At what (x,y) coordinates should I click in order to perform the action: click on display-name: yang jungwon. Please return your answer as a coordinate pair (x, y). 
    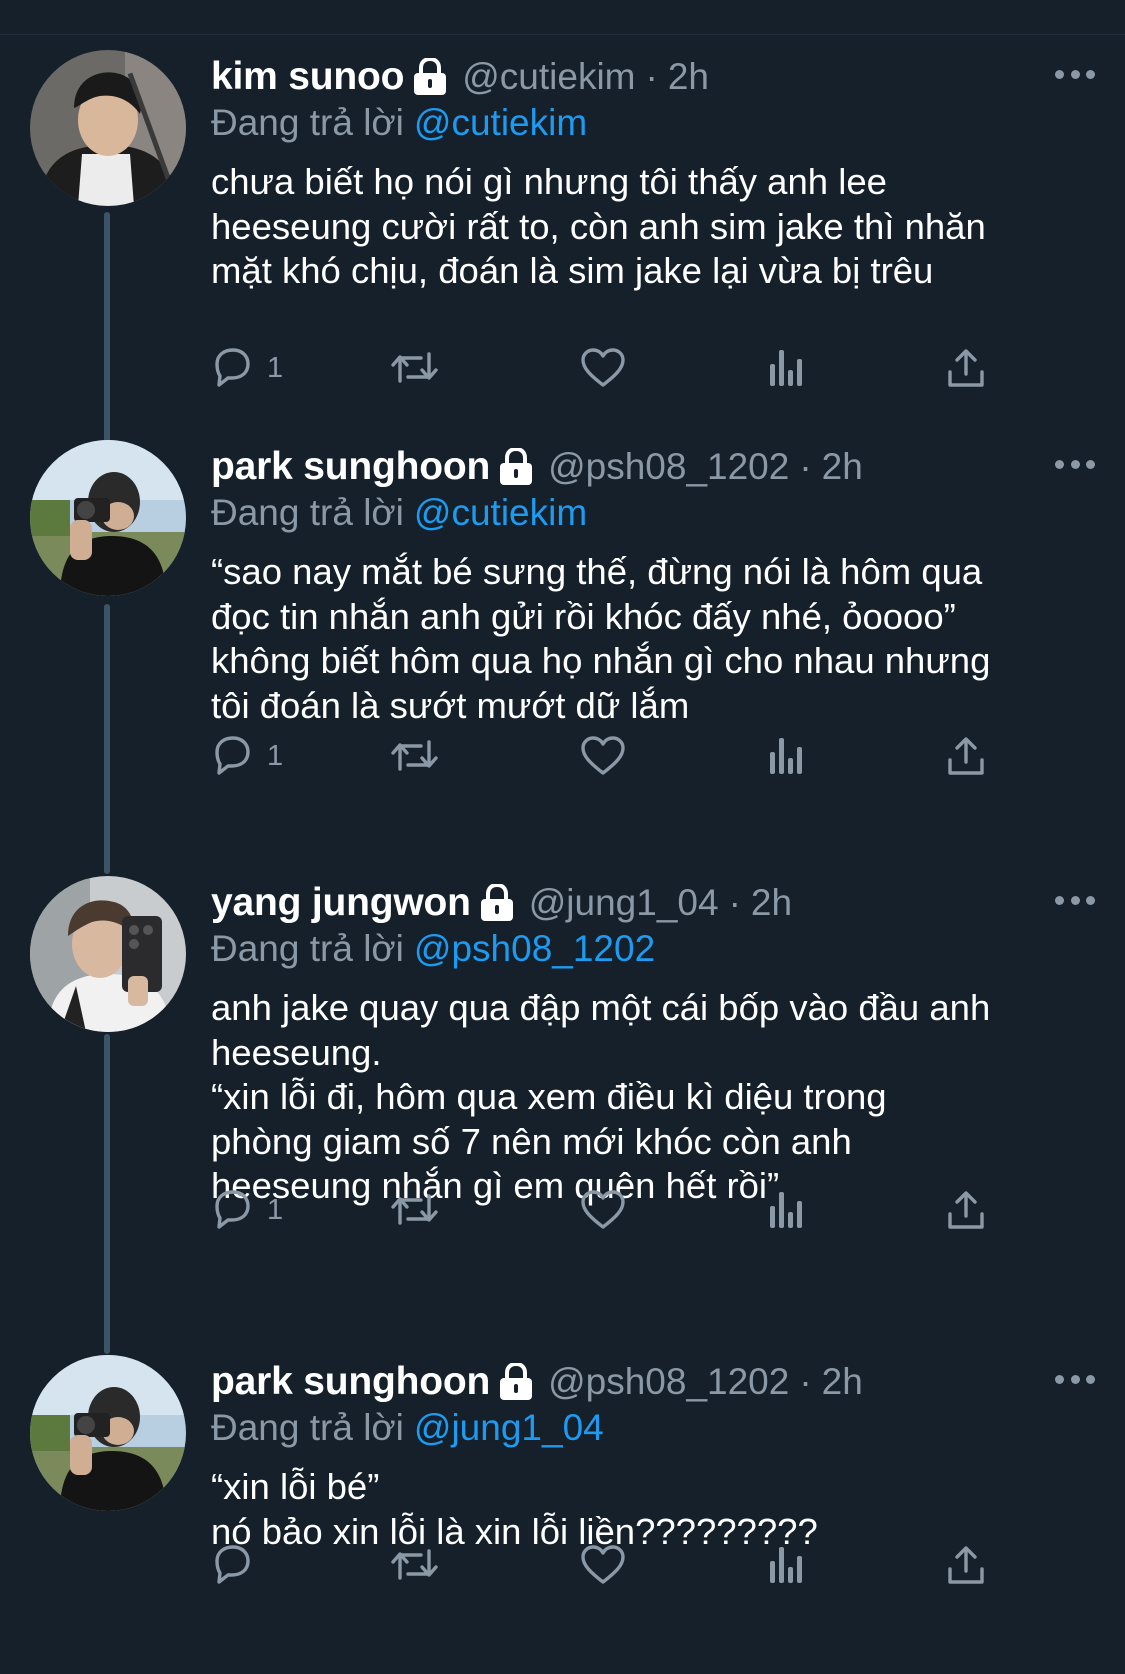
    Looking at the image, I should click on (341, 903).